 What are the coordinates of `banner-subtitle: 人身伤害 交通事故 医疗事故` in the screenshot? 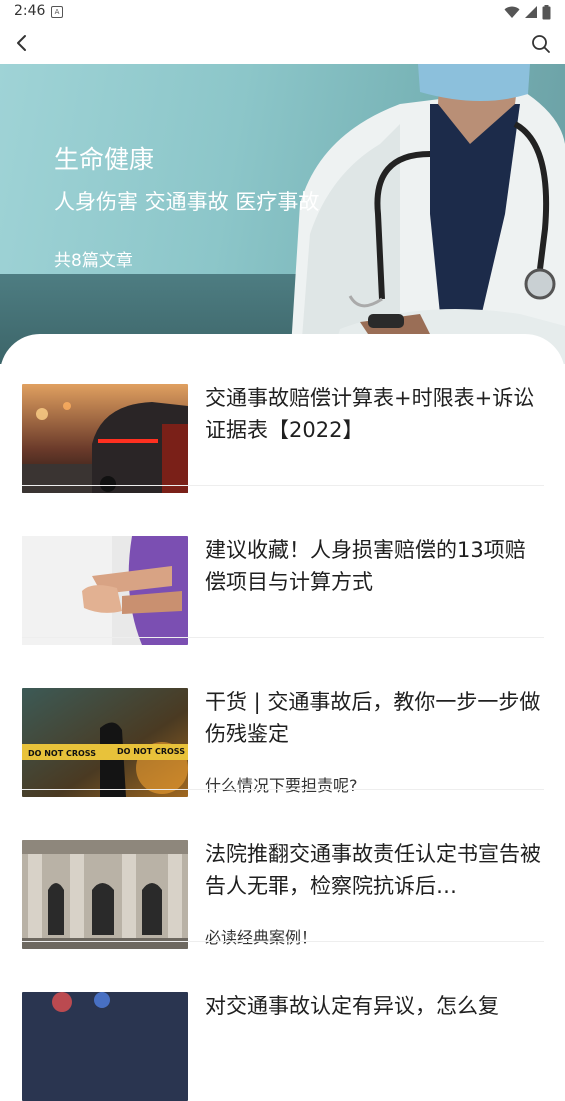 It's located at (187, 202).